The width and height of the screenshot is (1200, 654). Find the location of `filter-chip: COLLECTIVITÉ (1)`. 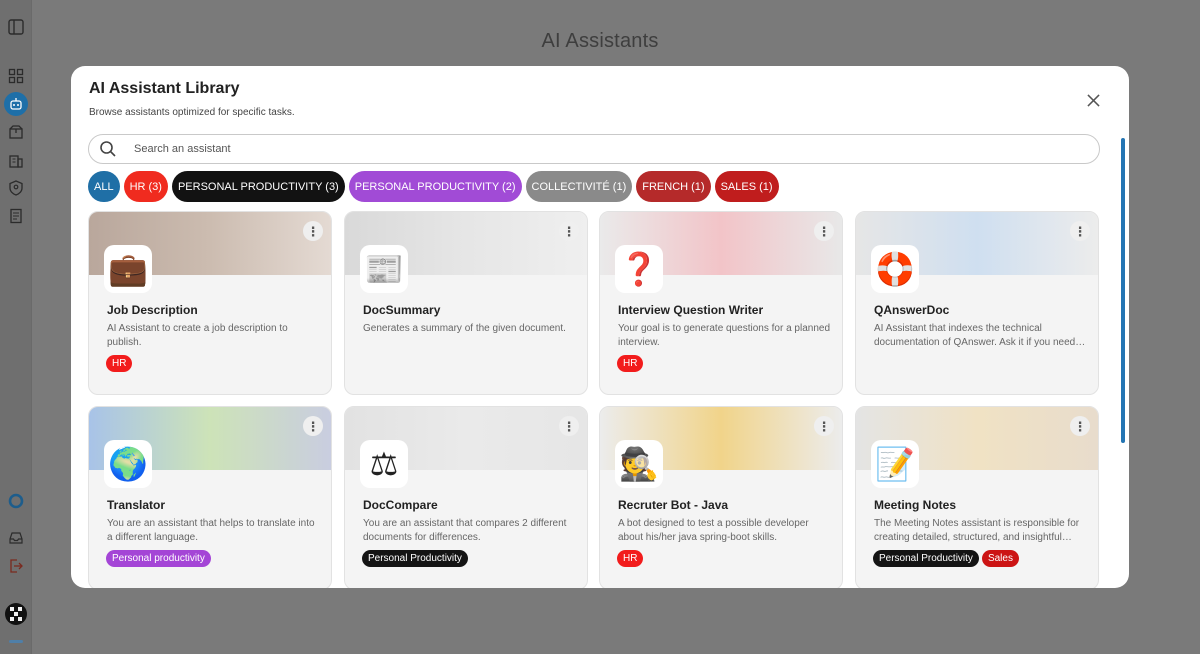

filter-chip: COLLECTIVITÉ (1) is located at coordinates (579, 186).